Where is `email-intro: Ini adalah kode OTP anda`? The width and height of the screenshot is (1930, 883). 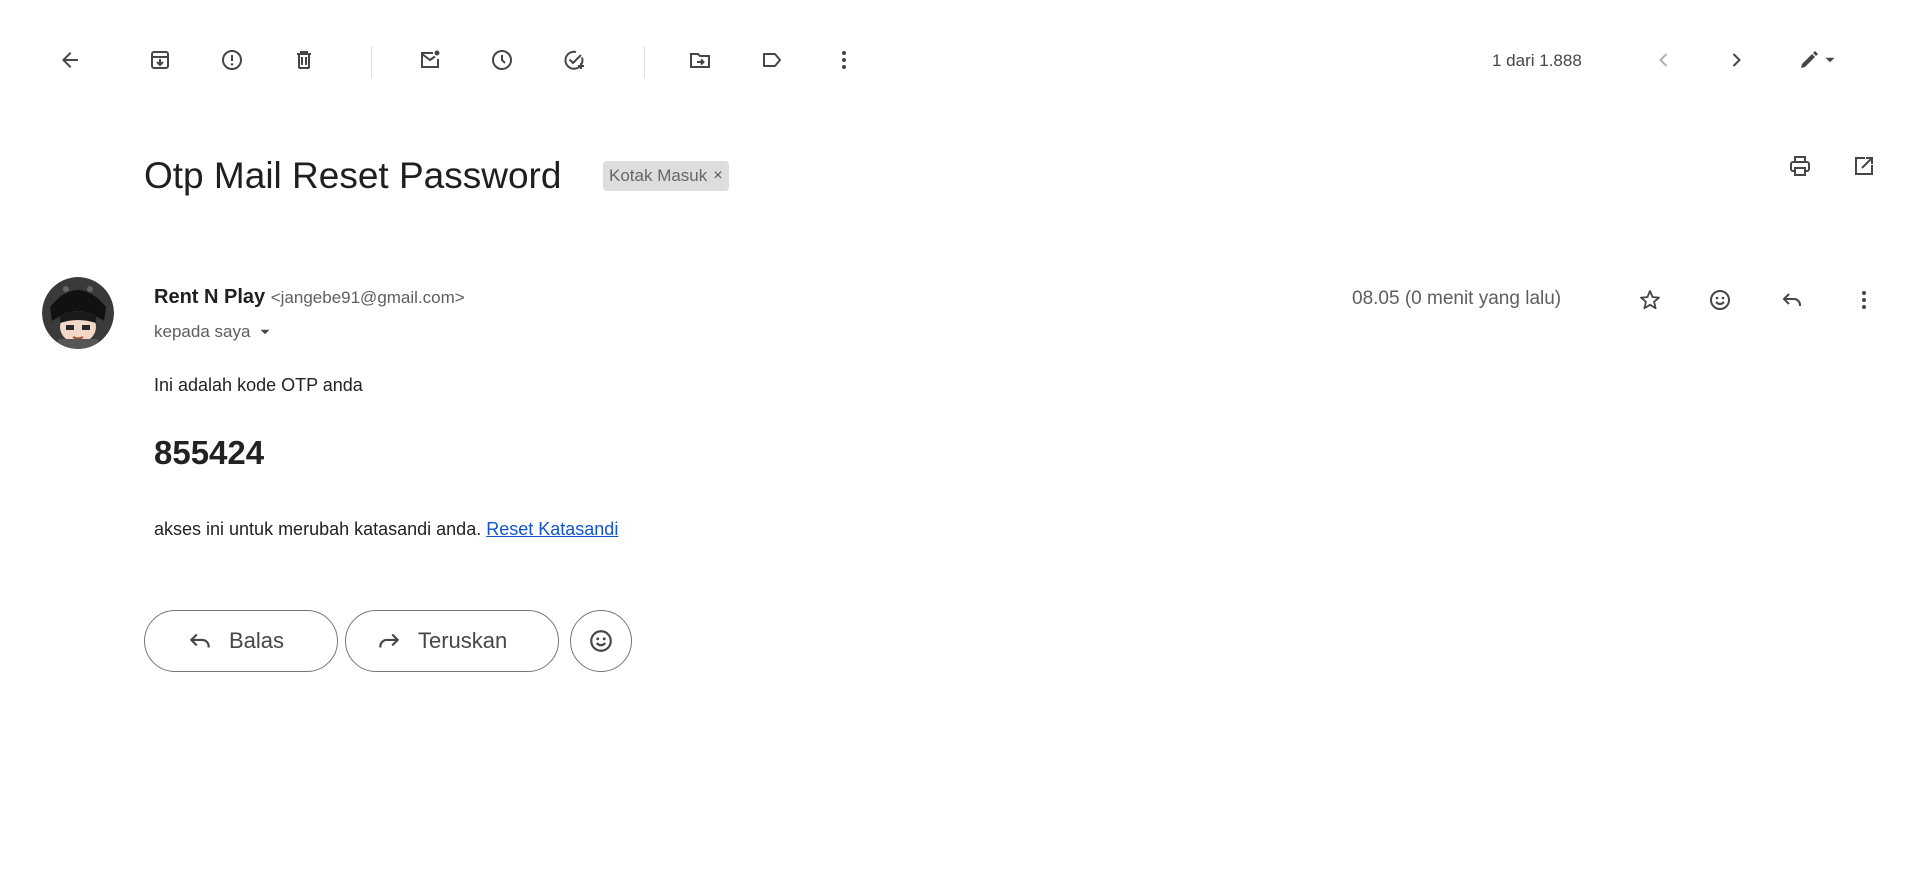 email-intro: Ini adalah kode OTP anda is located at coordinates (258, 385).